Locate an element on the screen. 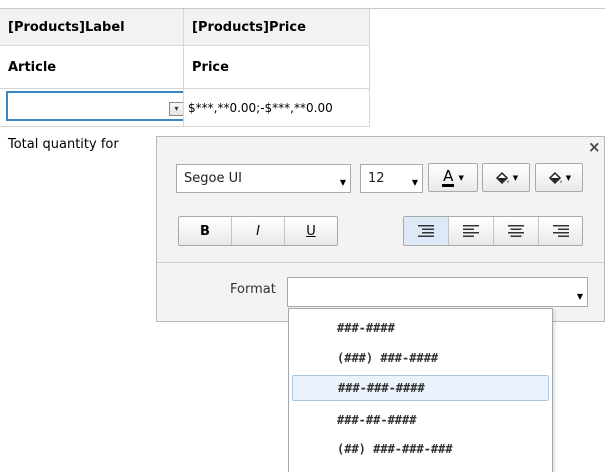  background-color-button: ▼ is located at coordinates (559, 177).